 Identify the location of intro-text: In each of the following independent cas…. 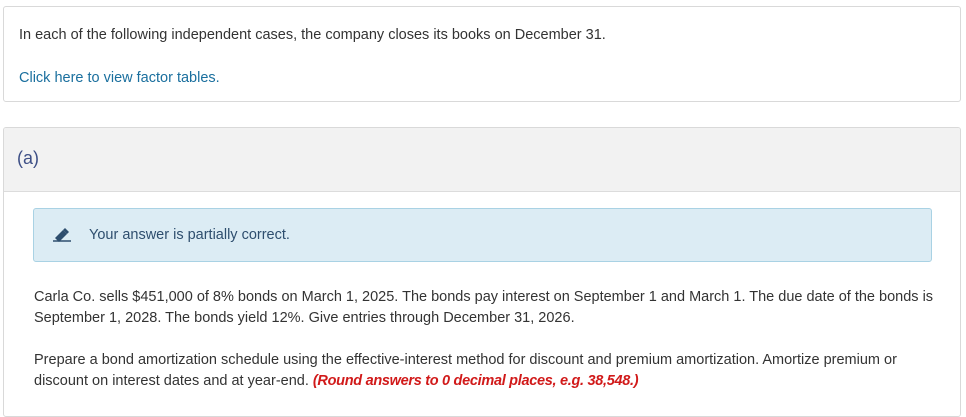
(312, 35).